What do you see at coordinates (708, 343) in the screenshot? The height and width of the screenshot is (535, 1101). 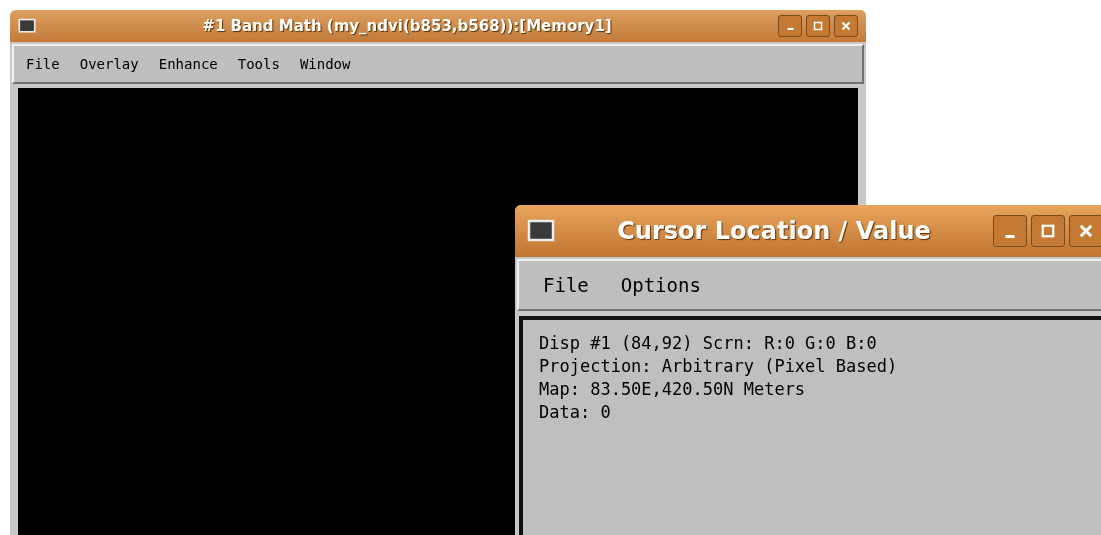 I see `text-line: Disp #1 (84,92) Scrn: R:0 G:0 B:0` at bounding box center [708, 343].